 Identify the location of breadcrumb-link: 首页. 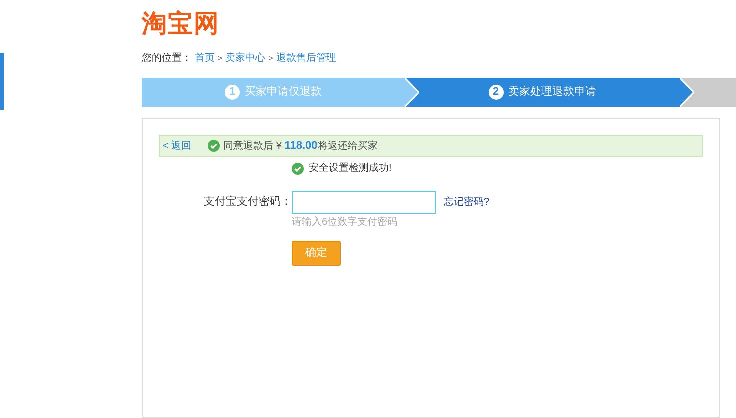
(205, 59).